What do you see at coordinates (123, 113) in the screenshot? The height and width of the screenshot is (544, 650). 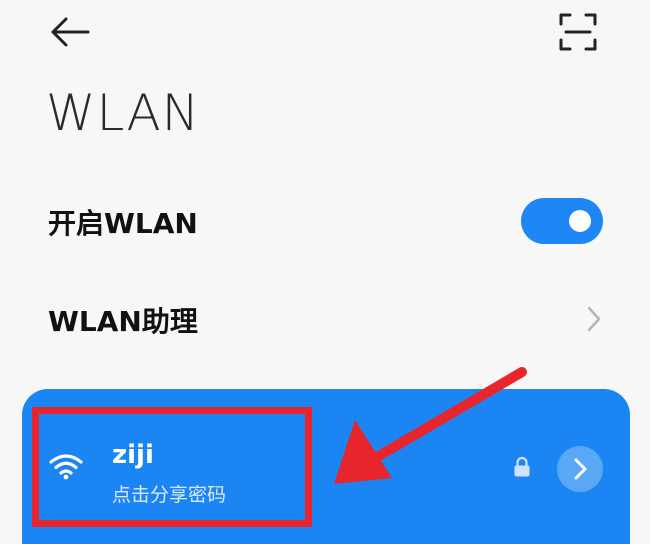 I see `page-title: WLAN` at bounding box center [123, 113].